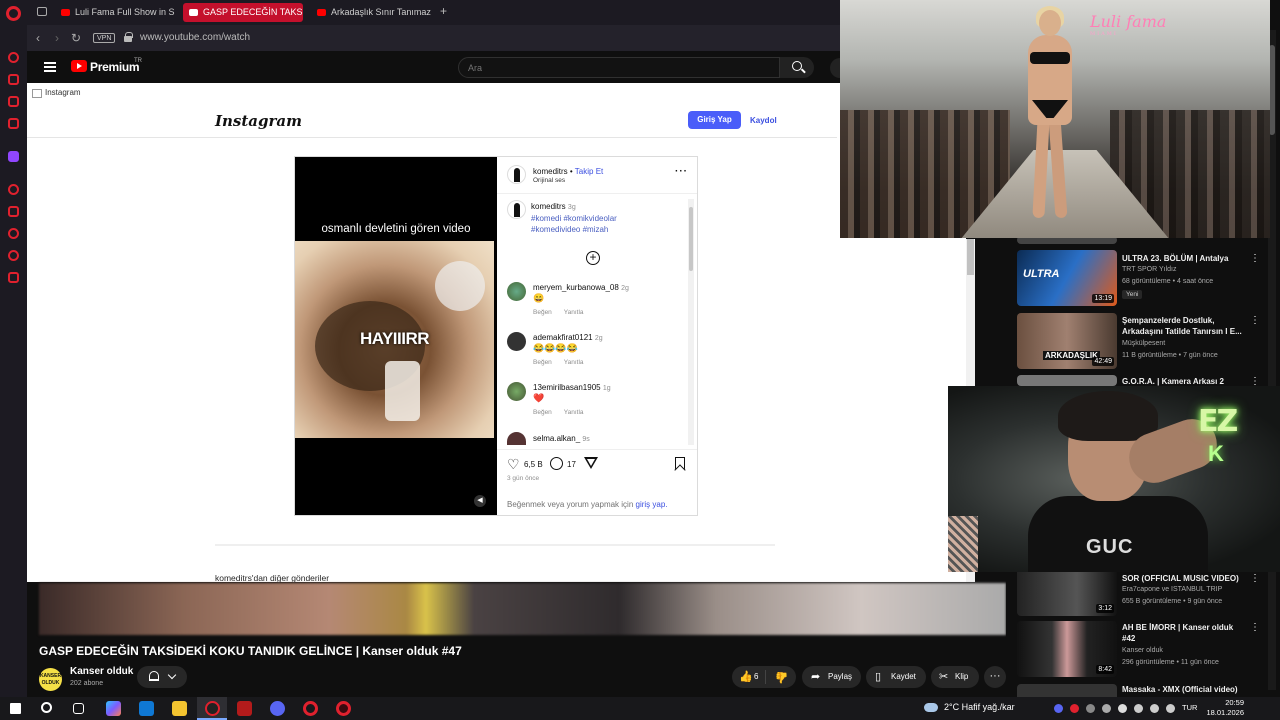  What do you see at coordinates (258, 121) in the screenshot?
I see `instagram-logo: Instagram` at bounding box center [258, 121].